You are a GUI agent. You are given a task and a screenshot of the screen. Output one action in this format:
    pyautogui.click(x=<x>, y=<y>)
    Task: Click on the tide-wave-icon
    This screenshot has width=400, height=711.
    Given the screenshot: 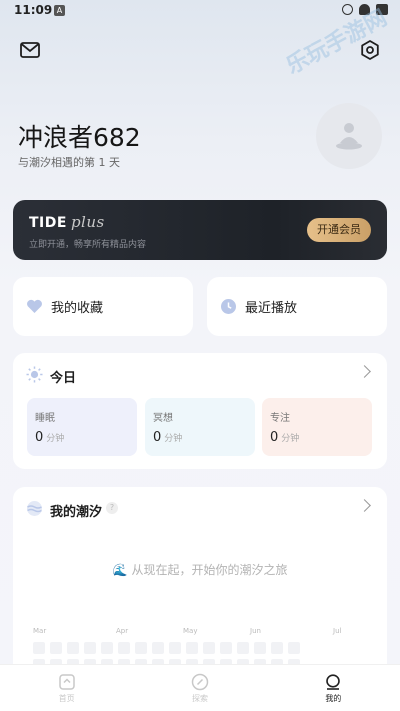 What is the action you would take?
    pyautogui.click(x=34, y=508)
    